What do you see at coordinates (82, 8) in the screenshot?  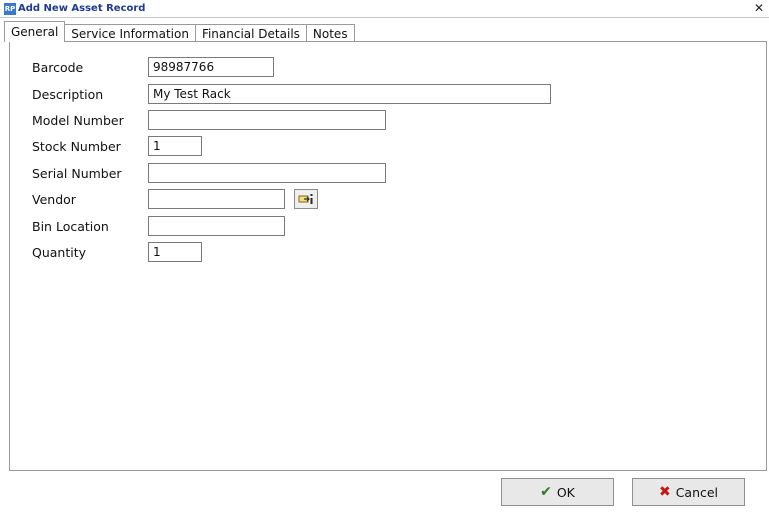 I see `window-title: Add New Asset Record` at bounding box center [82, 8].